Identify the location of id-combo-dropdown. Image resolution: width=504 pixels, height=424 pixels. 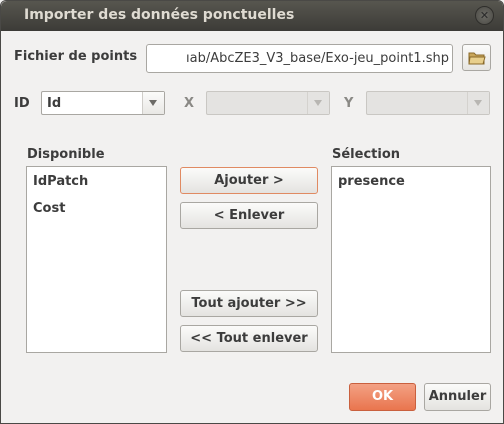
(153, 103).